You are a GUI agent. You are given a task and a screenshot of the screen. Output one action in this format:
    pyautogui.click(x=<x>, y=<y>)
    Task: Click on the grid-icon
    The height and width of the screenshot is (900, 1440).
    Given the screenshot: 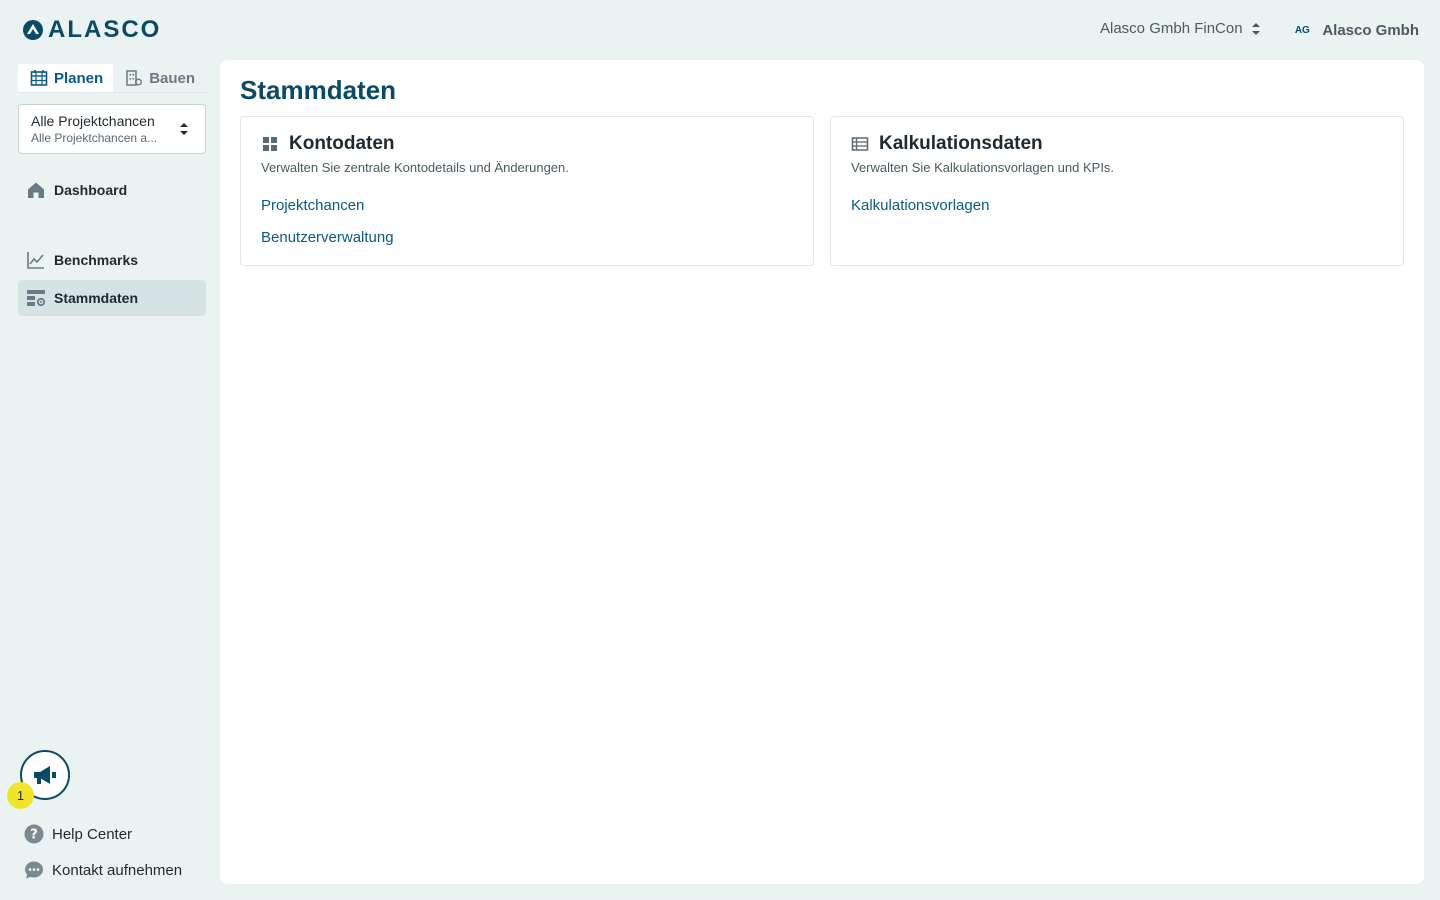 What is the action you would take?
    pyautogui.click(x=270, y=144)
    